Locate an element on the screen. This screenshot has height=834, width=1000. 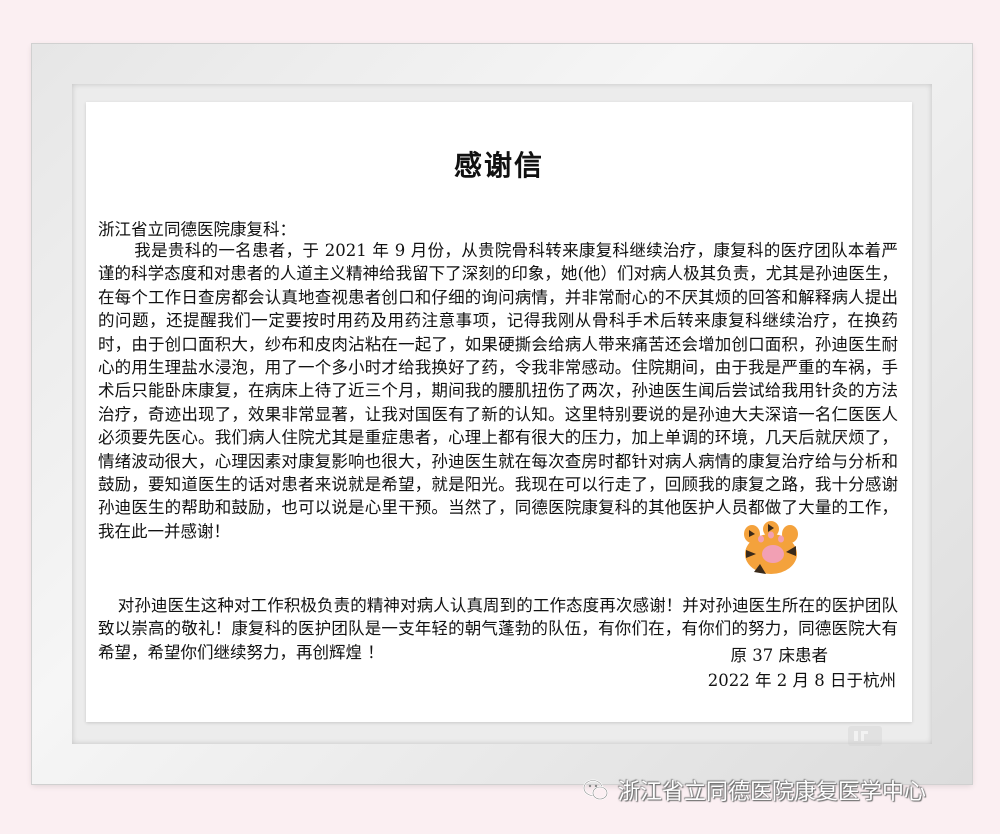
letter-date: 2022 年 2 月 8 日于杭州 is located at coordinates (801, 680).